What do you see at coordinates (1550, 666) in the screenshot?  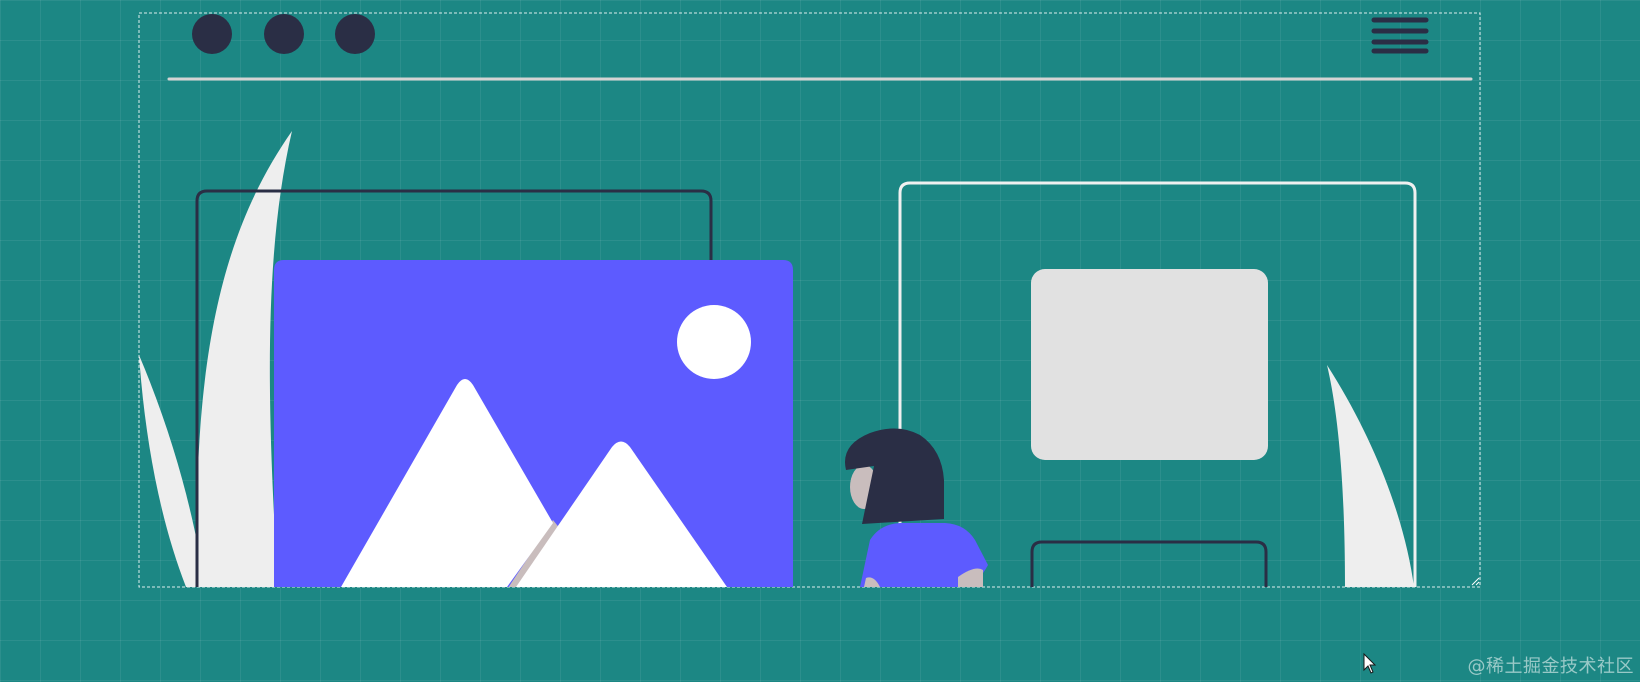 I see `watermark-text: @稀土掘金技术社区` at bounding box center [1550, 666].